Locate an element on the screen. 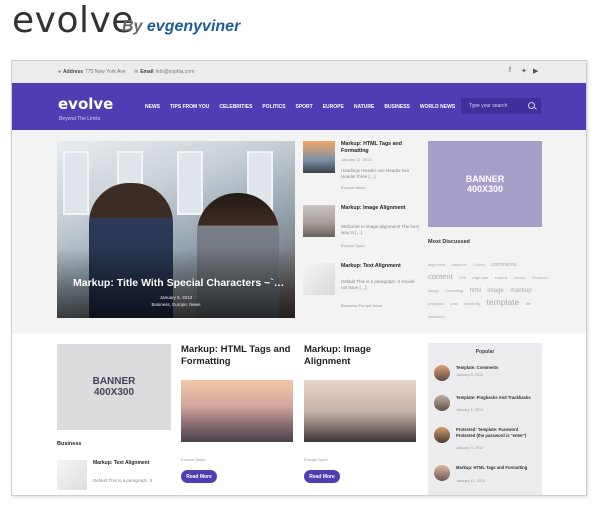  popular-item-title: Template: Comments is located at coordinates (497, 368).